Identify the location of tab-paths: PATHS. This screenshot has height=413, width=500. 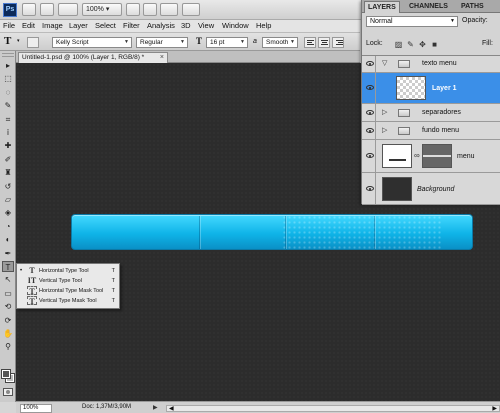
(472, 7).